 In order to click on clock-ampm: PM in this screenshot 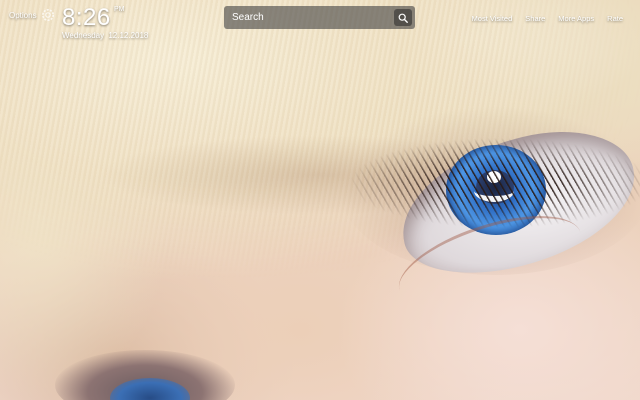, I will do `click(119, 9)`.